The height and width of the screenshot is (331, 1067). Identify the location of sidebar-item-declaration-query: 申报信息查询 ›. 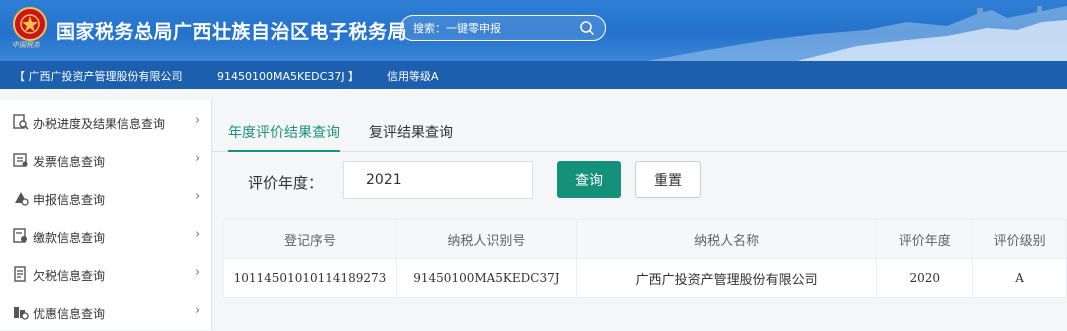
(106, 198).